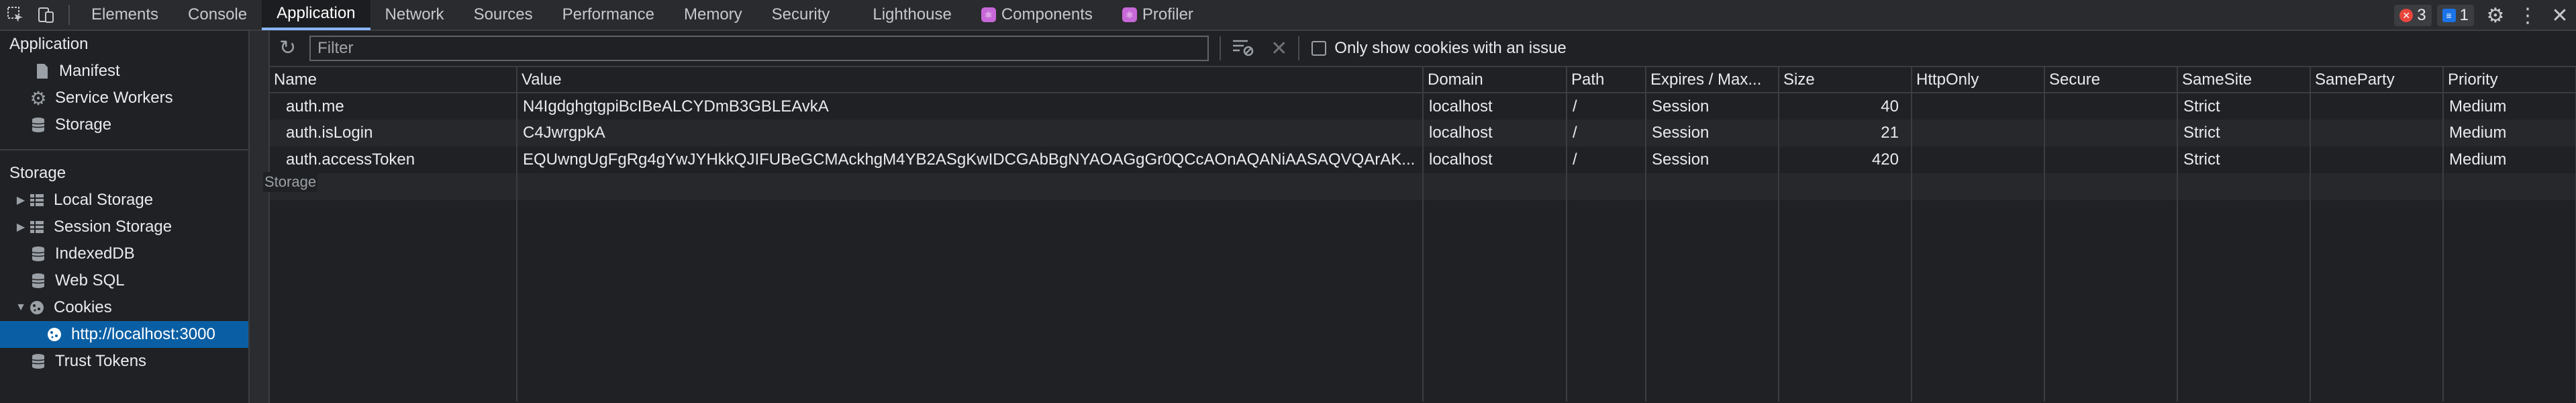 This screenshot has height=403, width=2576. I want to click on tab-performance: Performance, so click(608, 15).